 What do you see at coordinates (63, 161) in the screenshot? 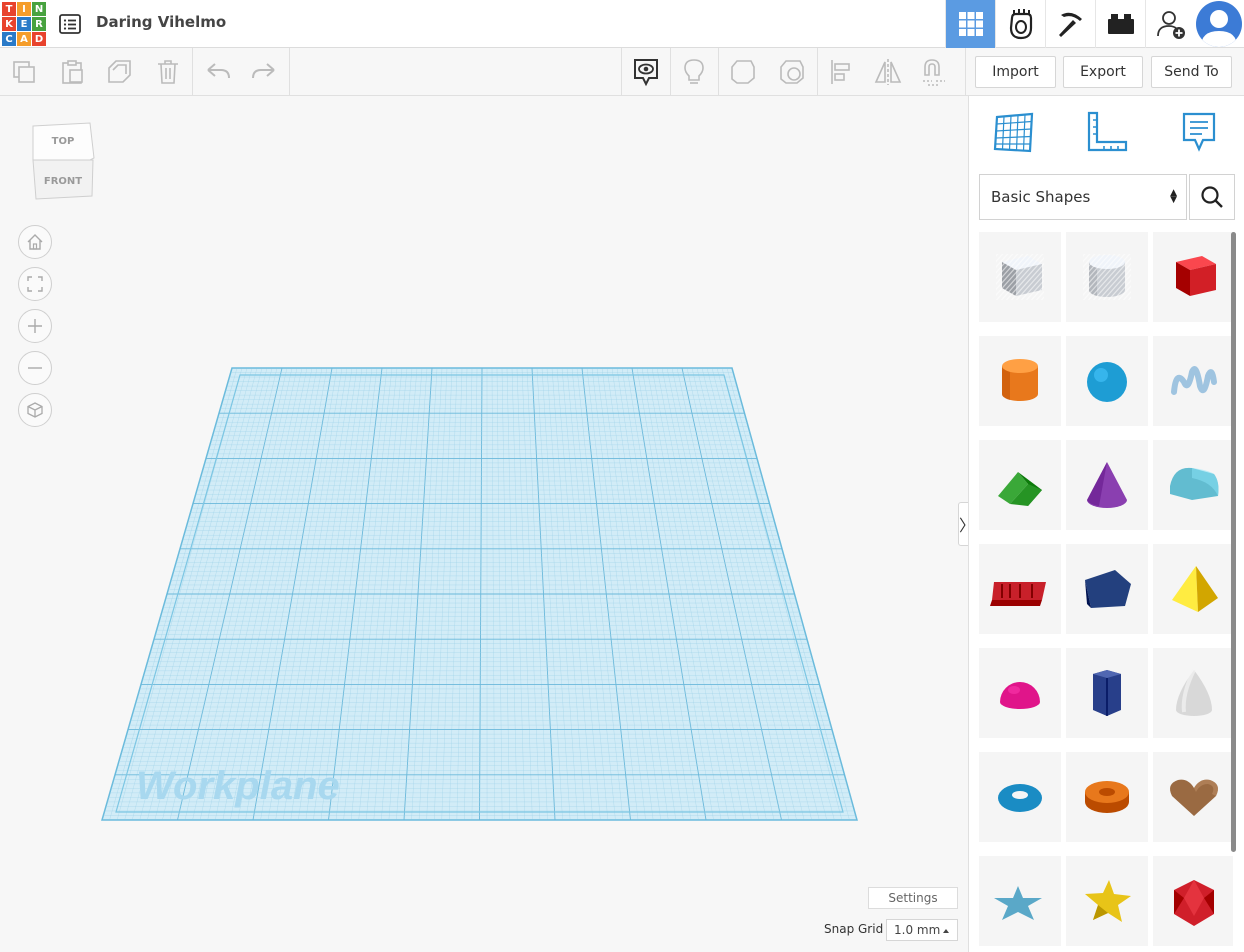
I see `view-cube: TOP FRONT` at bounding box center [63, 161].